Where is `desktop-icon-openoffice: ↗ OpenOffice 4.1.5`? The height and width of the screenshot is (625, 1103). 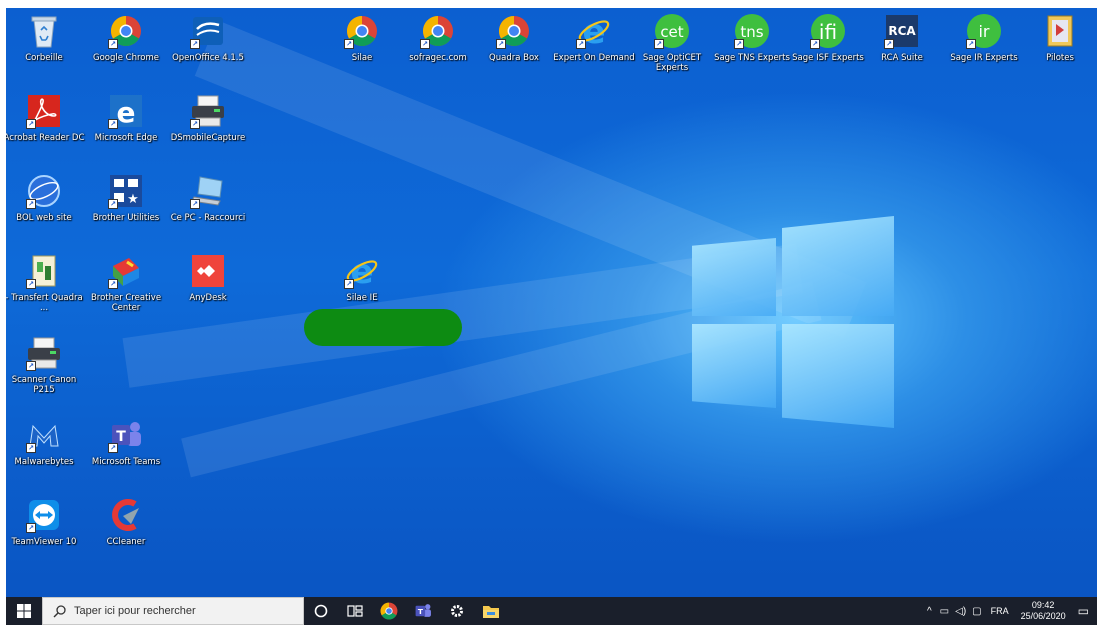 desktop-icon-openoffice: ↗ OpenOffice 4.1.5 is located at coordinates (208, 37).